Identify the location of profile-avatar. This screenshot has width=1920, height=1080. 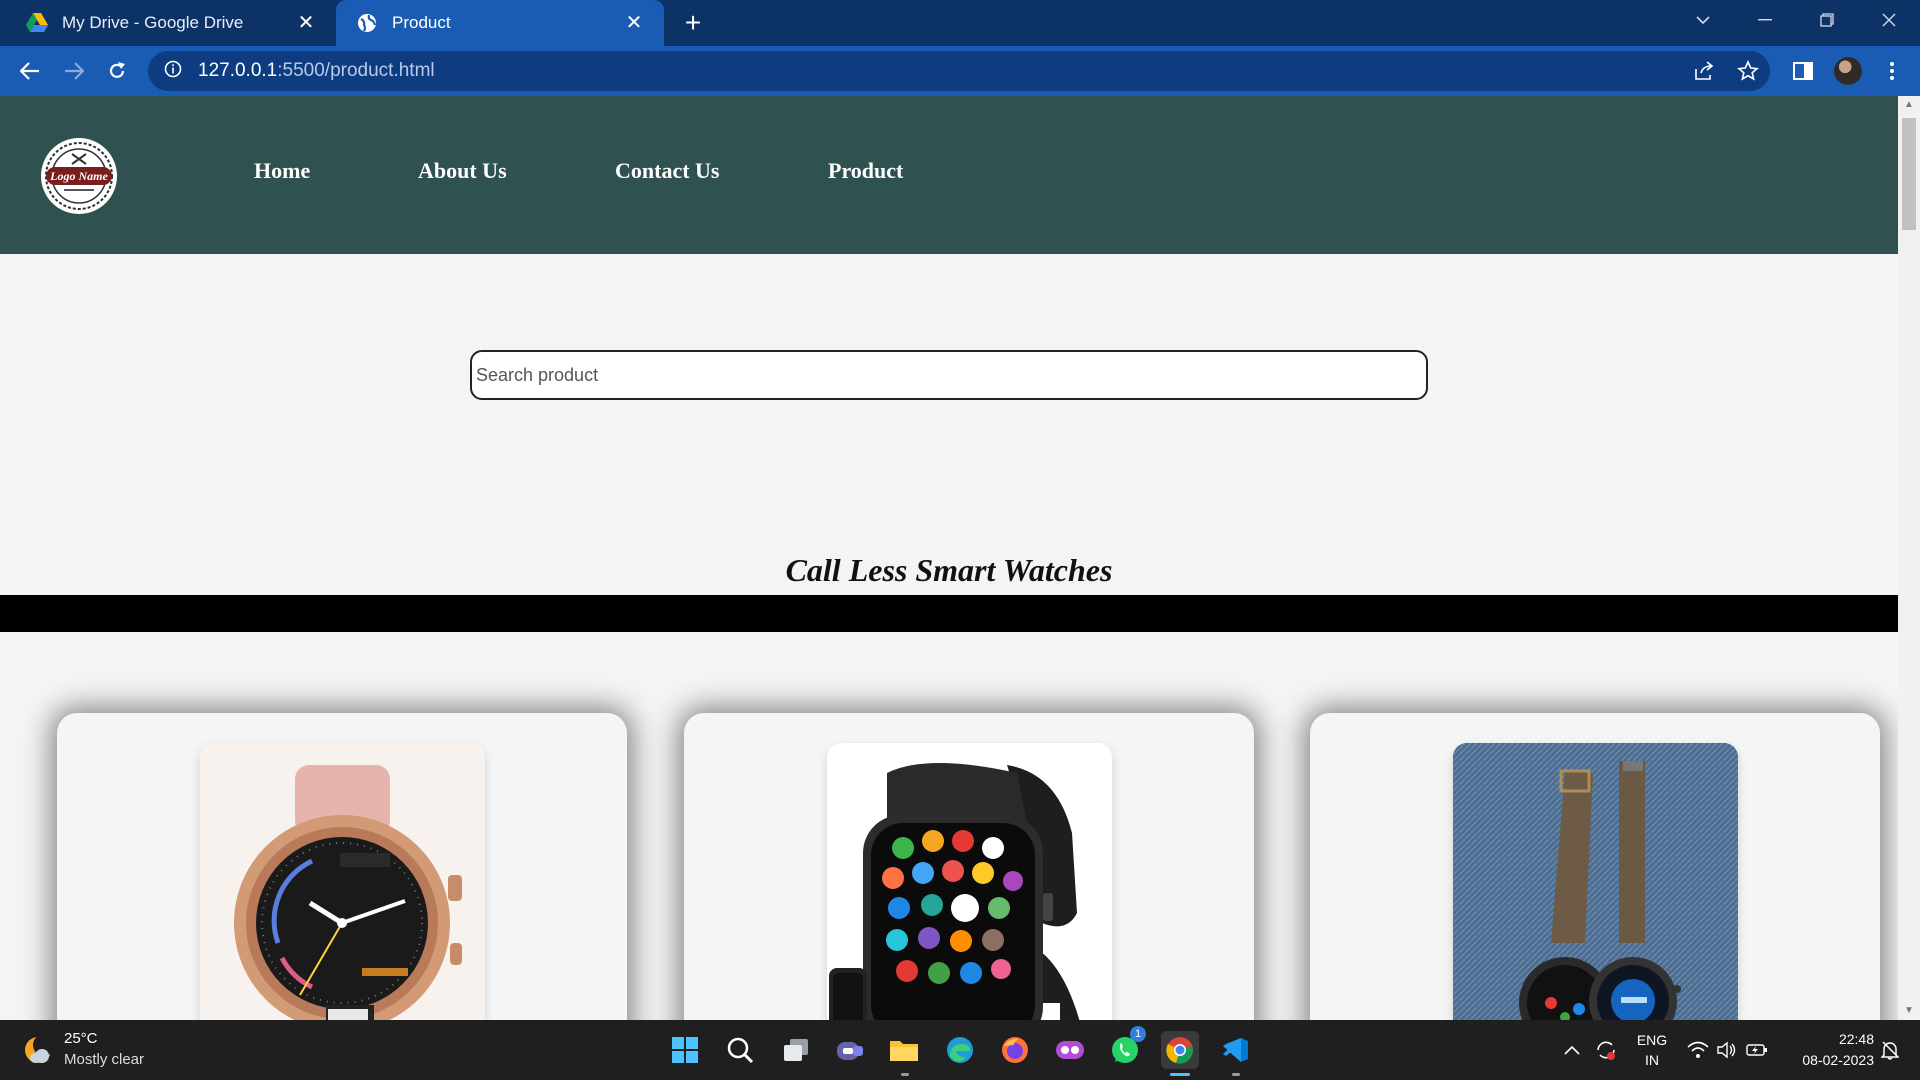
(1848, 71).